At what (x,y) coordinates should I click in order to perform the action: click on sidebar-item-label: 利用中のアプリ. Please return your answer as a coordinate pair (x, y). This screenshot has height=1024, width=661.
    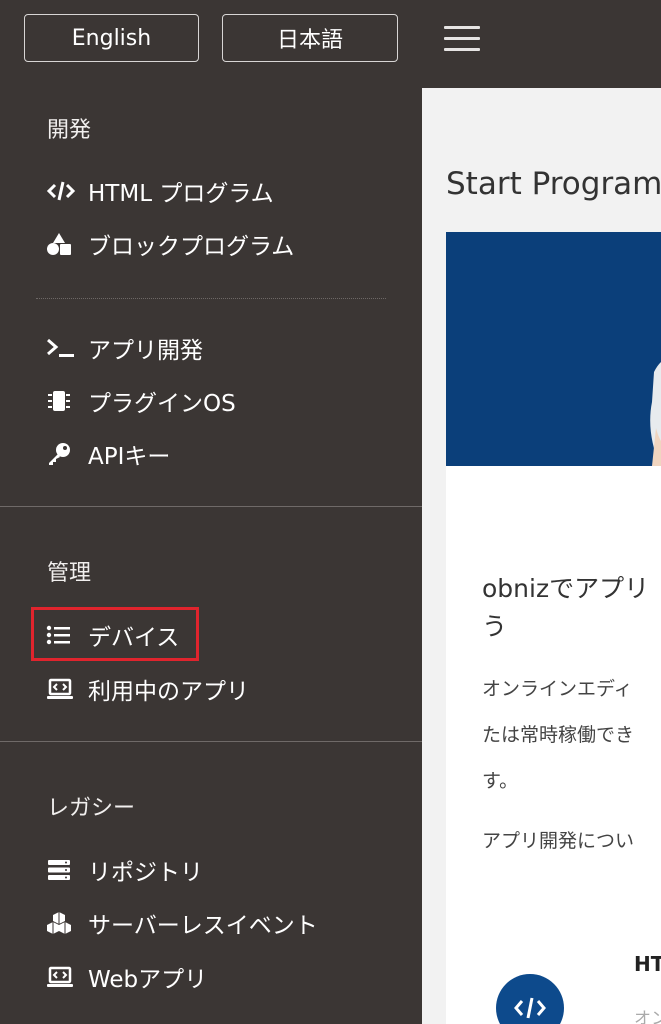
    Looking at the image, I should click on (168, 692).